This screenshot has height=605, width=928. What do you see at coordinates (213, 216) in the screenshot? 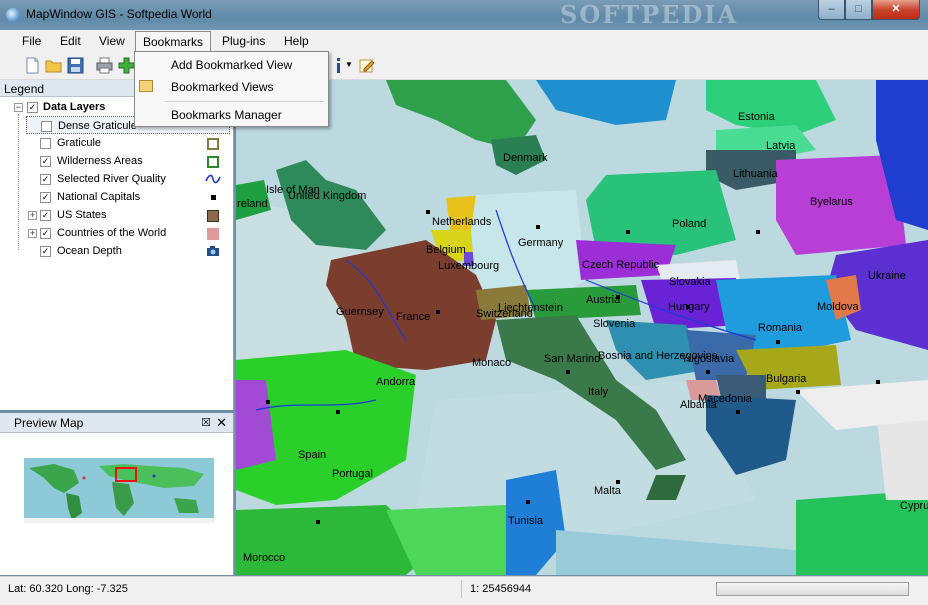
I see `us-states-symbol-icon` at bounding box center [213, 216].